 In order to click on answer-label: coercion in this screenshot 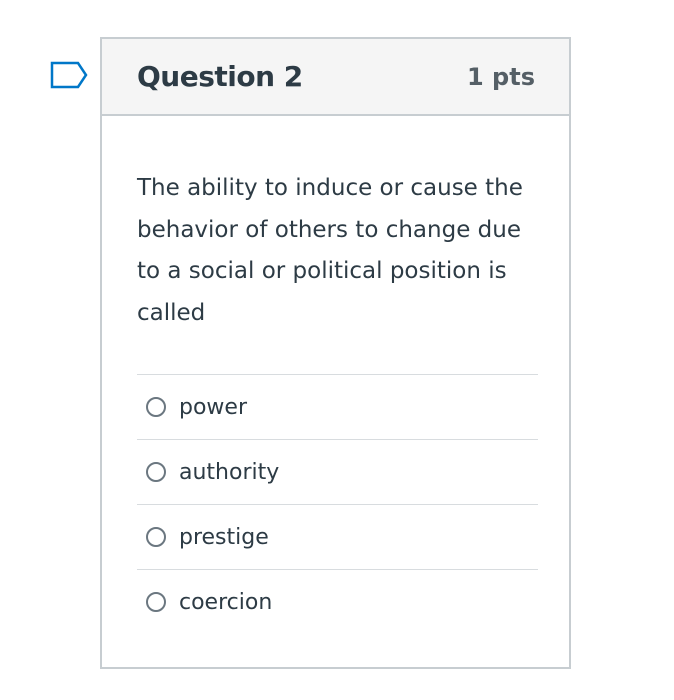, I will do `click(226, 602)`.